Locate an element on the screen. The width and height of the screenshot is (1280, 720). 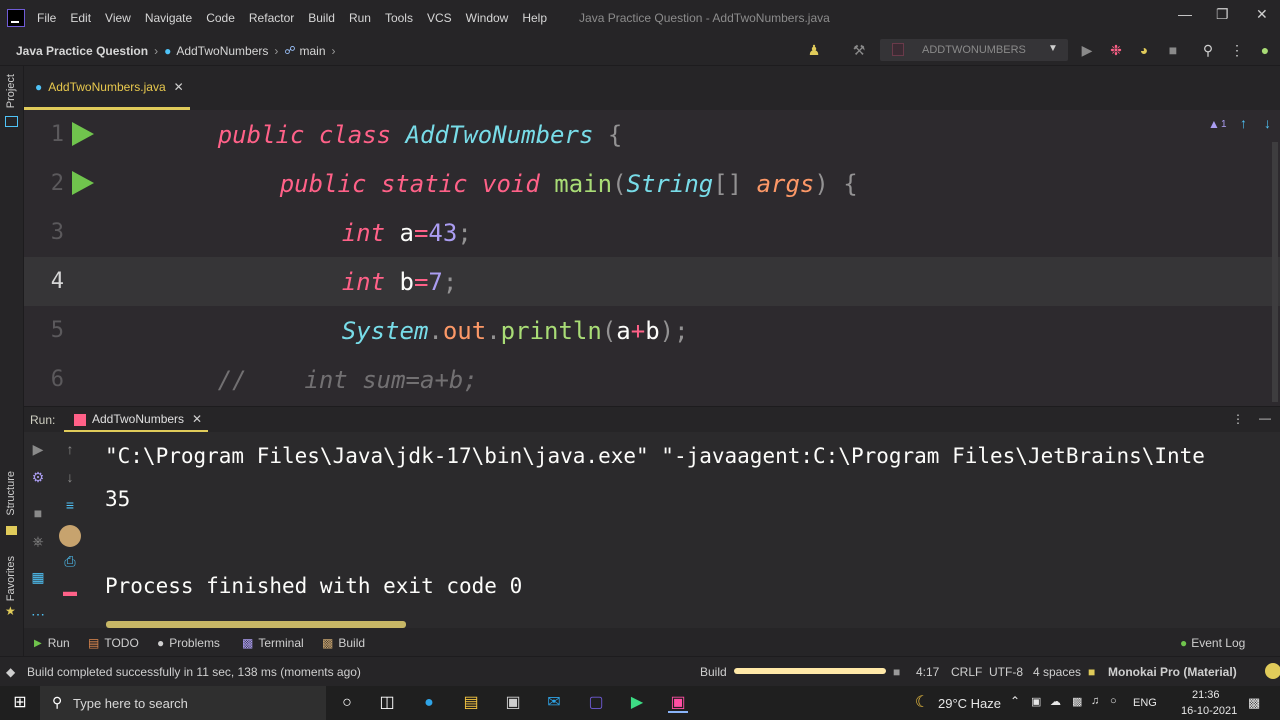
clock-time: 21:36 is located at coordinates (1206, 695).